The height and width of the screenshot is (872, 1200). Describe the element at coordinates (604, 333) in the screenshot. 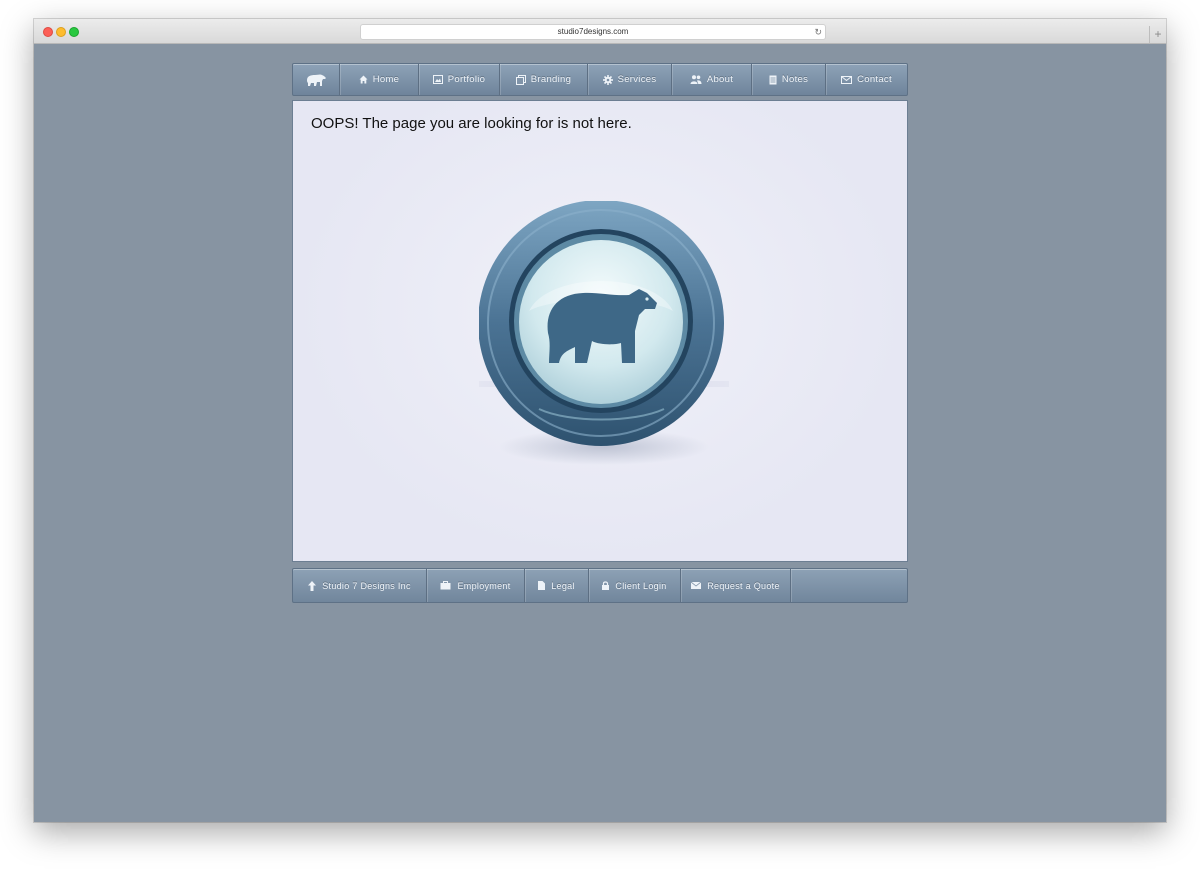

I see `polar-bear-emblem-icon` at that location.